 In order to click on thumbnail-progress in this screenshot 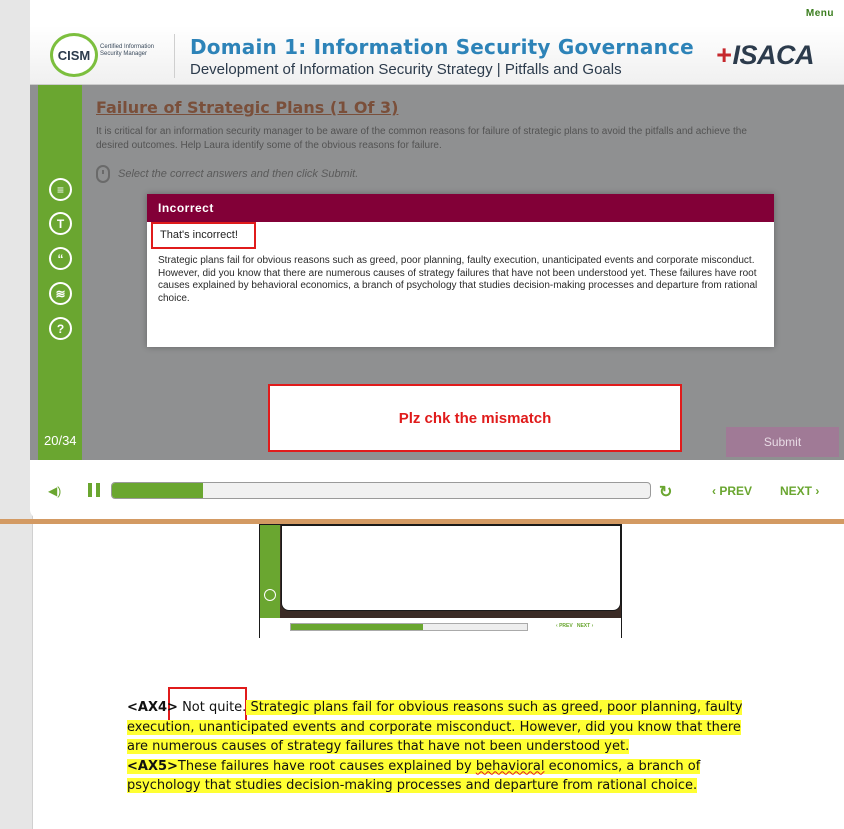, I will do `click(409, 627)`.